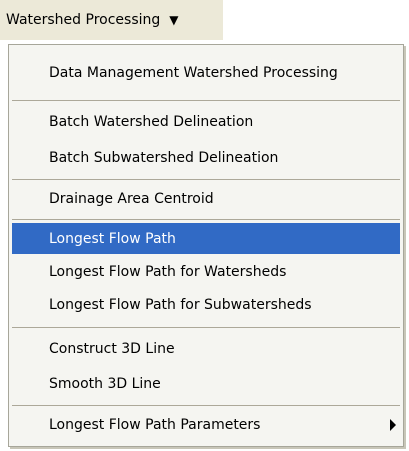 This screenshot has width=409, height=451. I want to click on watershed-processing-menu: Watershed Processing ▼, so click(111, 20).